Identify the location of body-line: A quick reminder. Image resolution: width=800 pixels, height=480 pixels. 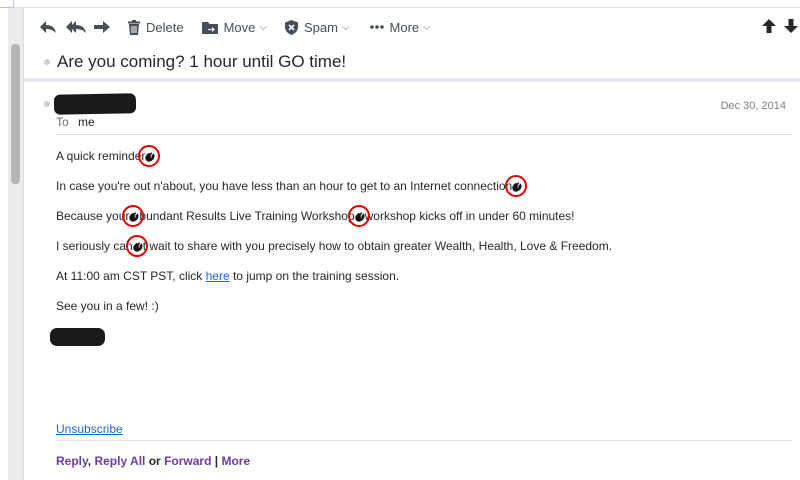
(108, 155).